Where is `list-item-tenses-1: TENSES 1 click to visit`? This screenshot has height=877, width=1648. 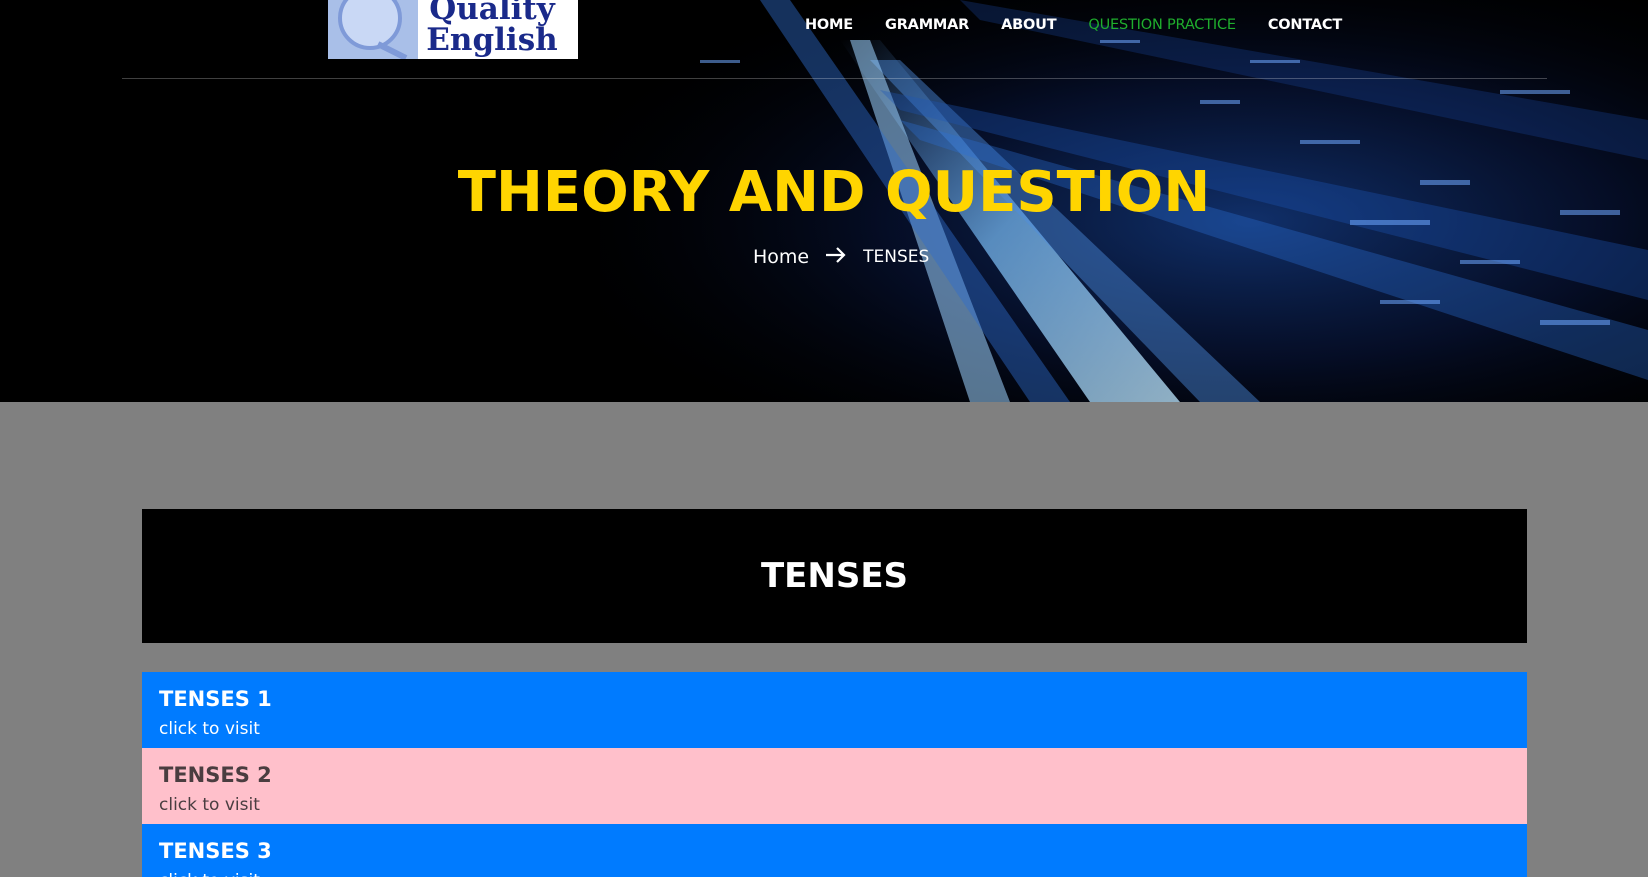
list-item-tenses-1: TENSES 1 click to visit is located at coordinates (834, 710).